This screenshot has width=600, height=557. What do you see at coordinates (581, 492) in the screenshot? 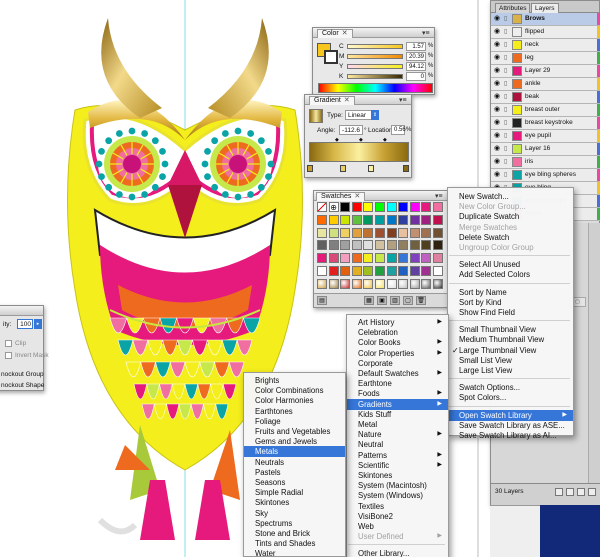
I see `new-layer-icon` at bounding box center [581, 492].